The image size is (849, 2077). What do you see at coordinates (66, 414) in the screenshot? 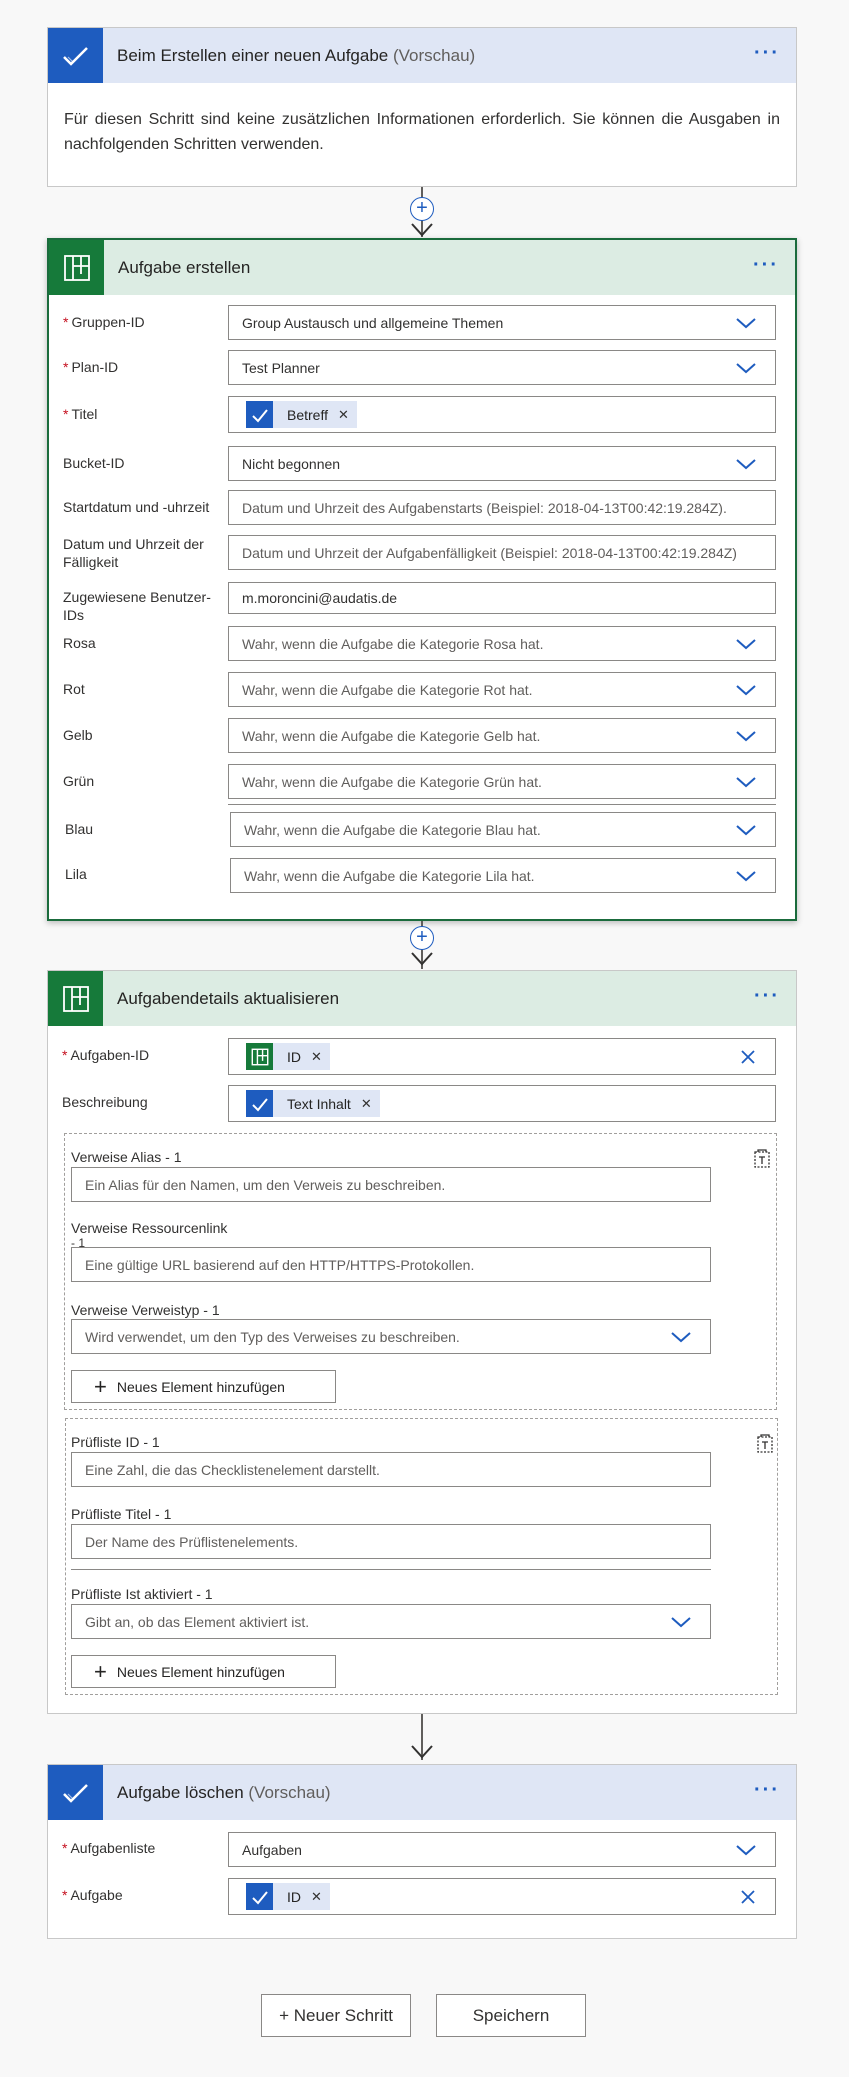
I see `required-marker: *` at bounding box center [66, 414].